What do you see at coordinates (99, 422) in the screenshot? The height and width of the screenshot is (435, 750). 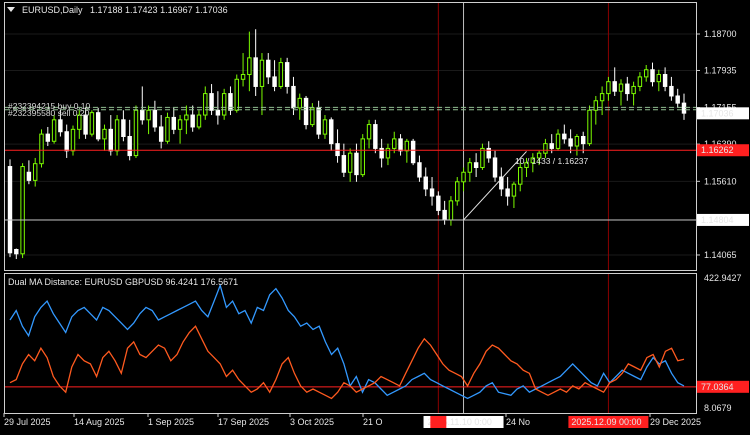 I see `time-axis-label: 14 Aug 2025` at bounding box center [99, 422].